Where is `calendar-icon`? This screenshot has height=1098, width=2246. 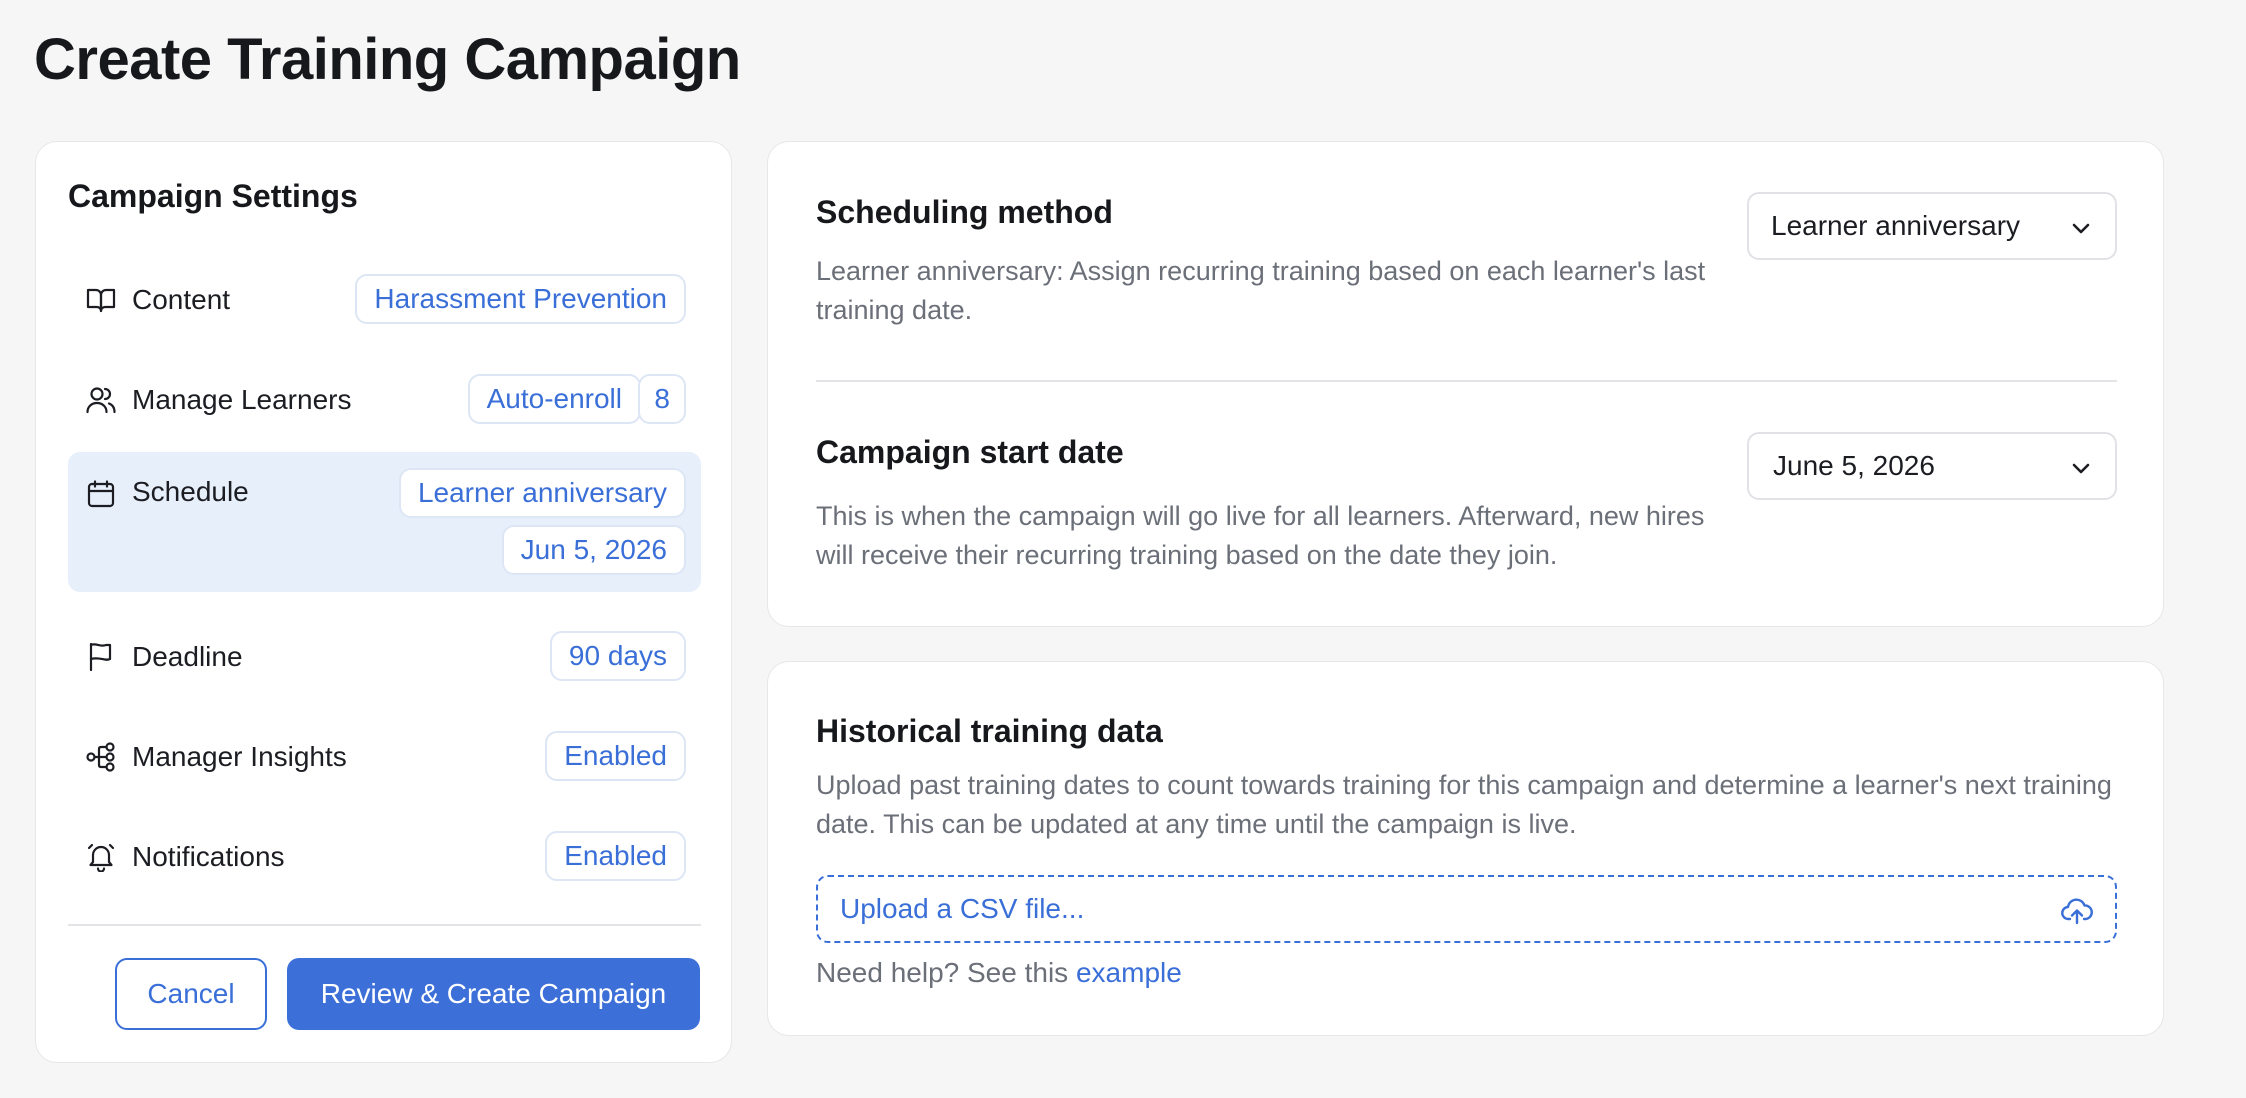
calendar-icon is located at coordinates (101, 494).